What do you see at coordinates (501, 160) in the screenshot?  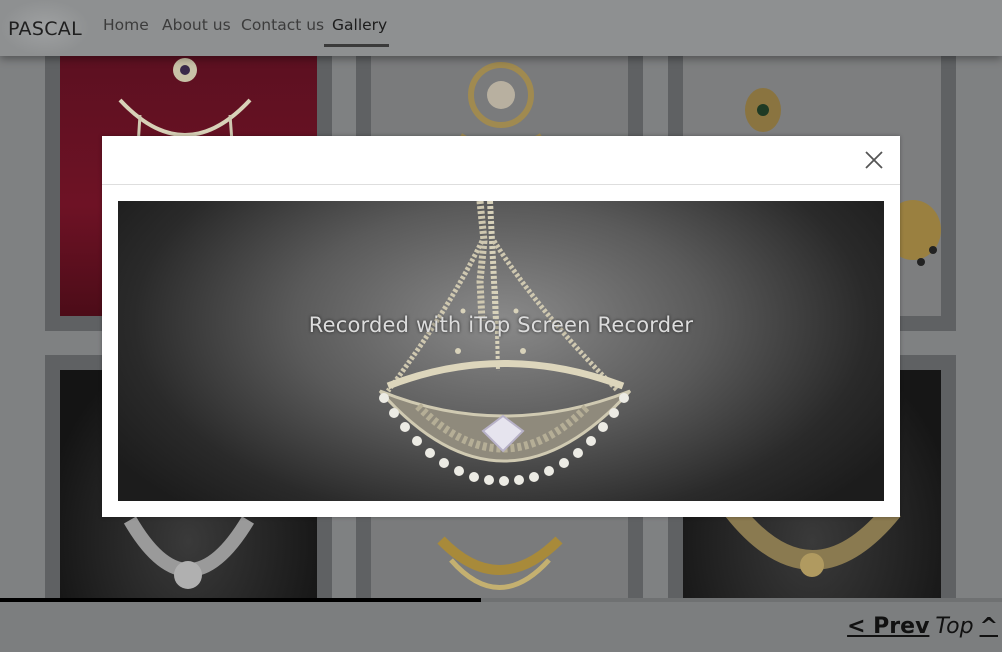 I see `modal-header` at bounding box center [501, 160].